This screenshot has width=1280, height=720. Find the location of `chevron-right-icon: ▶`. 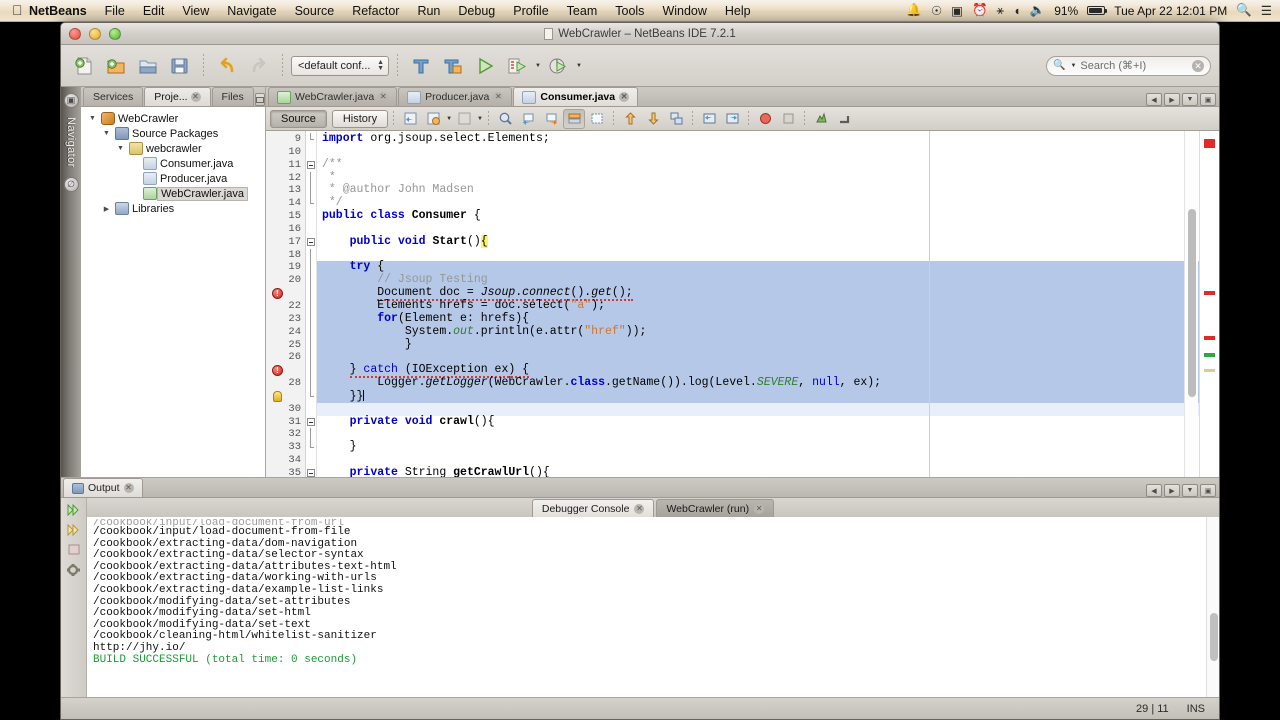

chevron-right-icon: ▶ is located at coordinates (106, 209).